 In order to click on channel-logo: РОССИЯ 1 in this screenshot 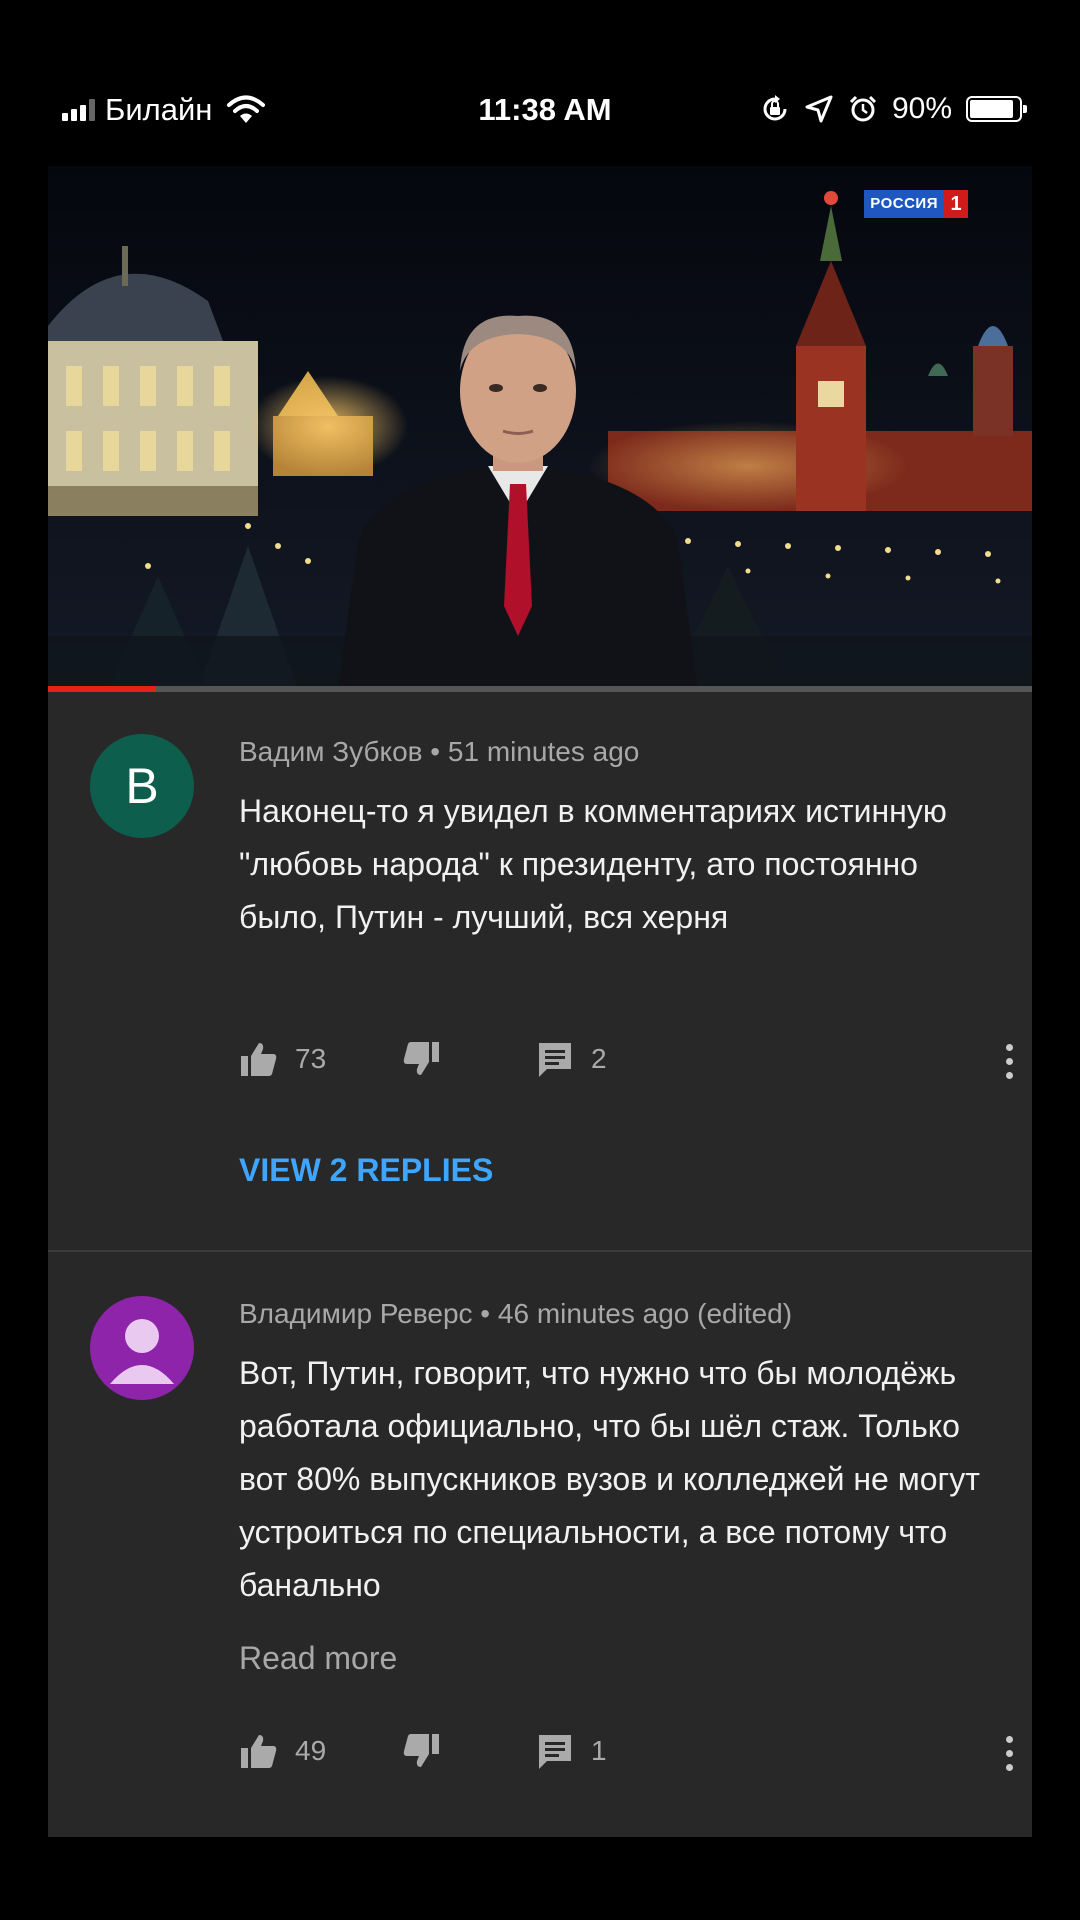, I will do `click(916, 204)`.